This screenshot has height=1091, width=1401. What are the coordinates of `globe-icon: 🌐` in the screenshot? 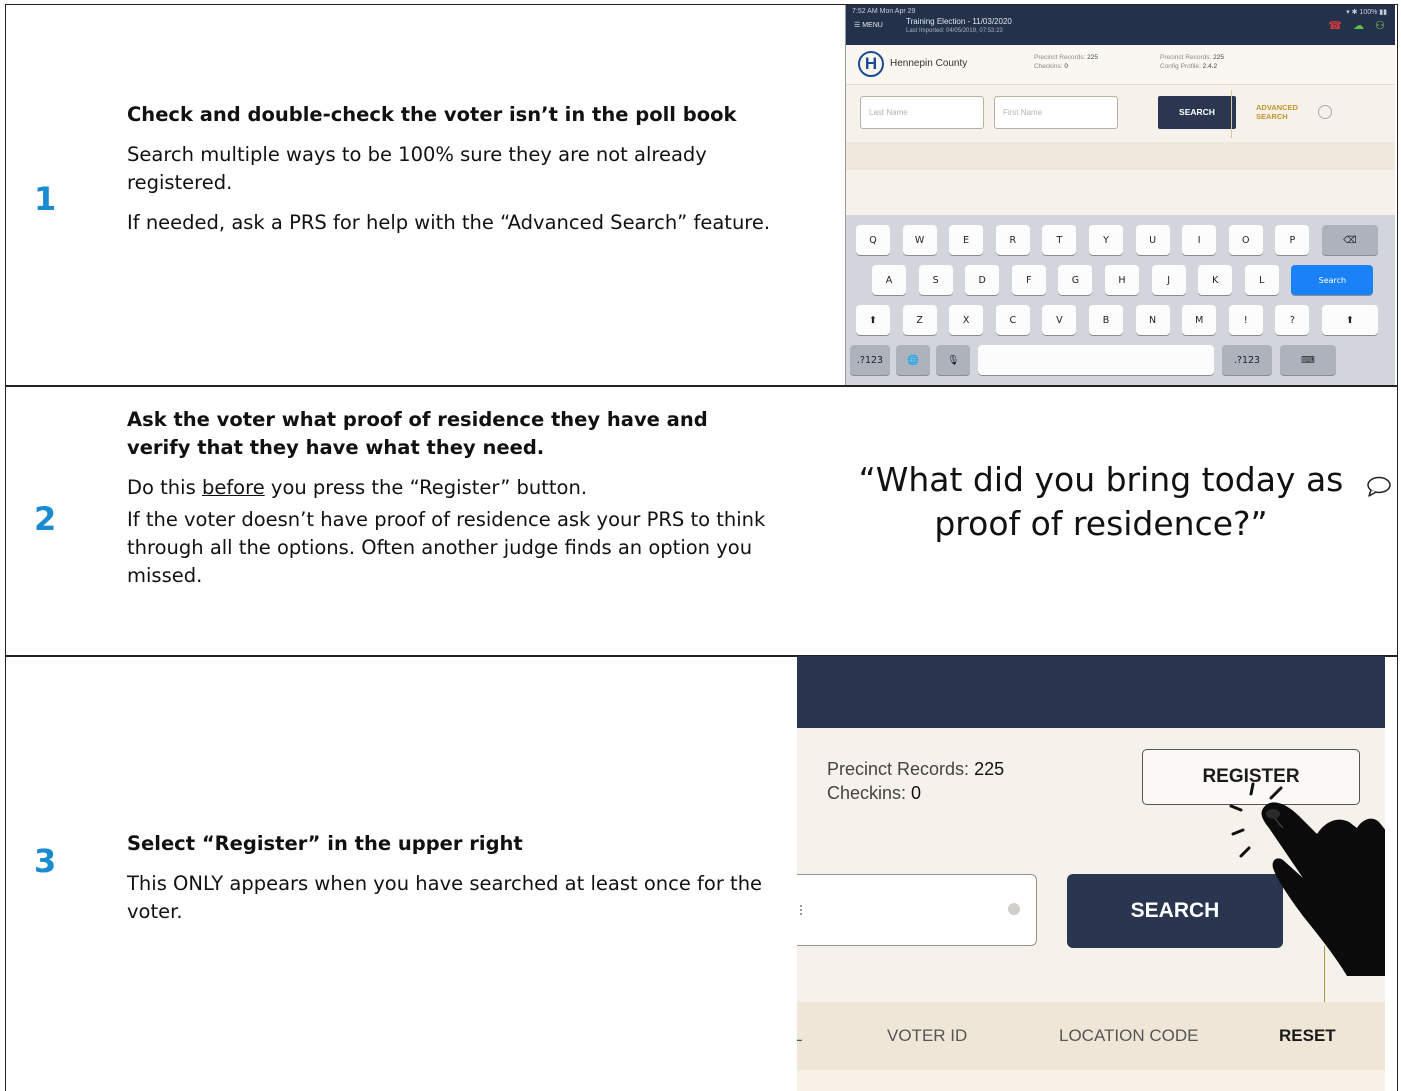 It's located at (913, 360).